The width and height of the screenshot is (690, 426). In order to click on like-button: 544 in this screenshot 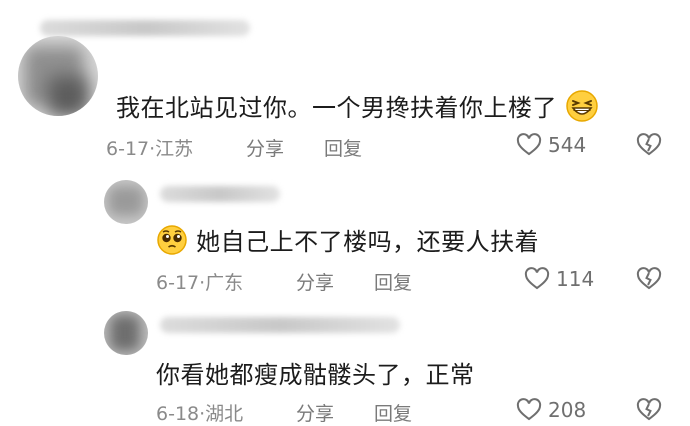, I will do `click(551, 145)`.